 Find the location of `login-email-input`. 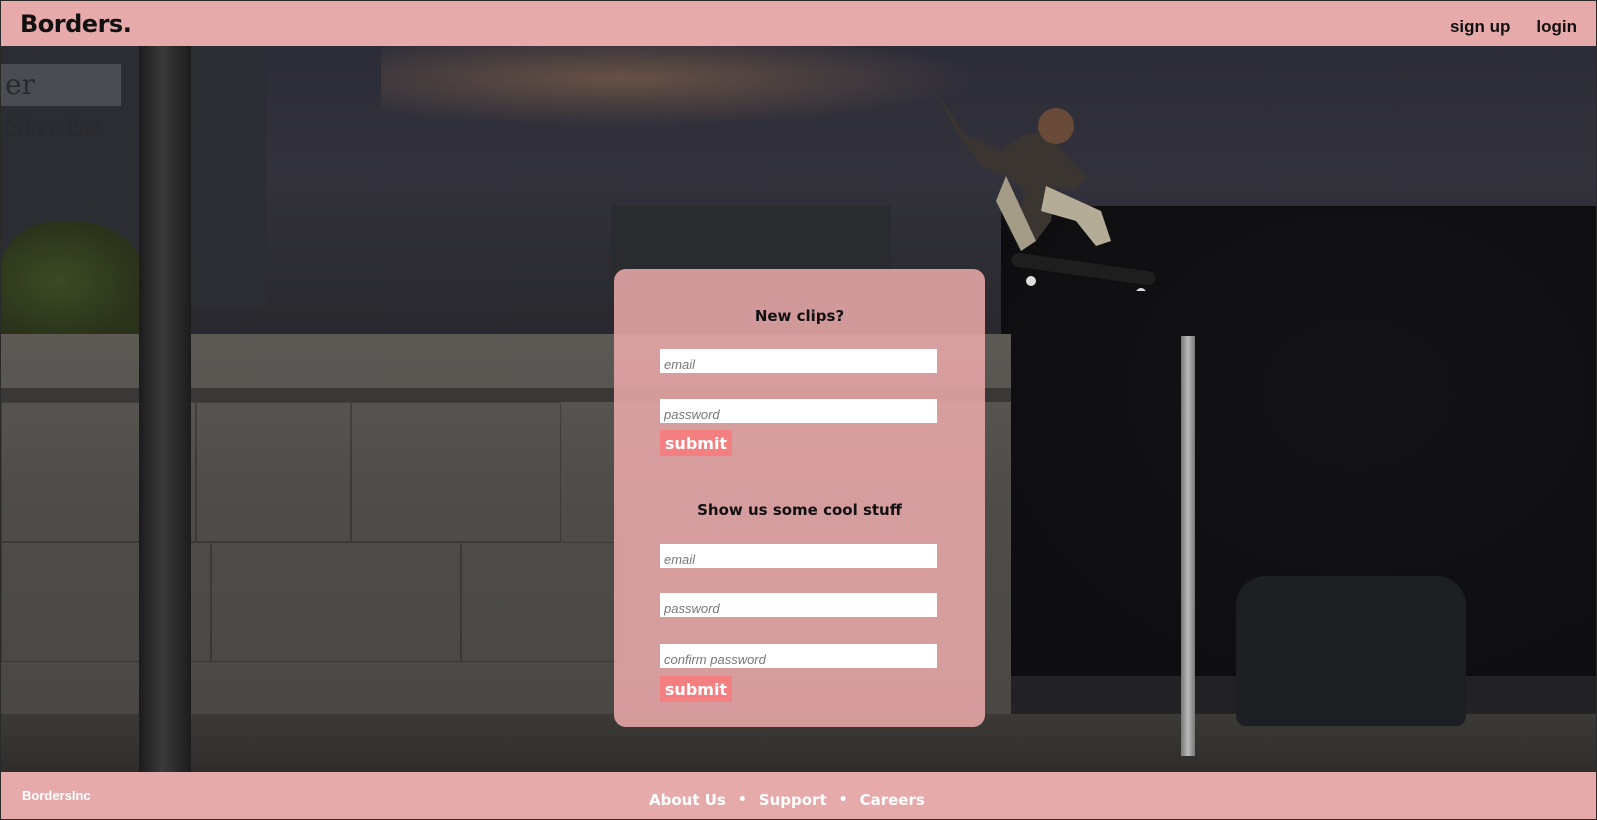

login-email-input is located at coordinates (798, 361).